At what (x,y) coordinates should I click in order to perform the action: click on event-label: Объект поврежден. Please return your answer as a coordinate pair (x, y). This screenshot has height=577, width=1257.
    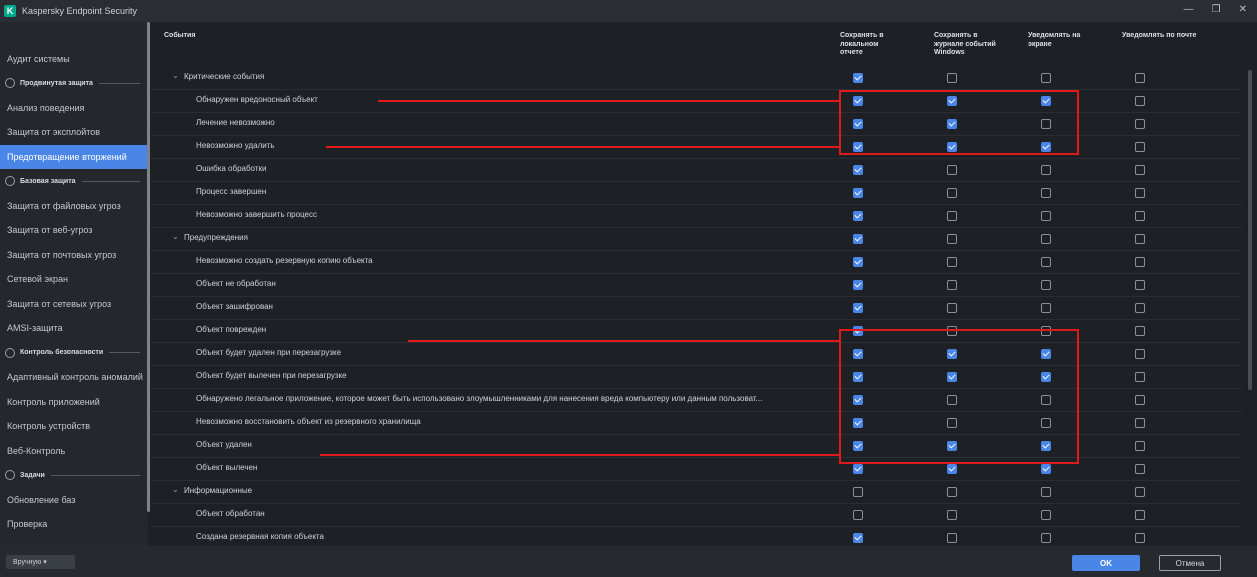
    Looking at the image, I should click on (231, 329).